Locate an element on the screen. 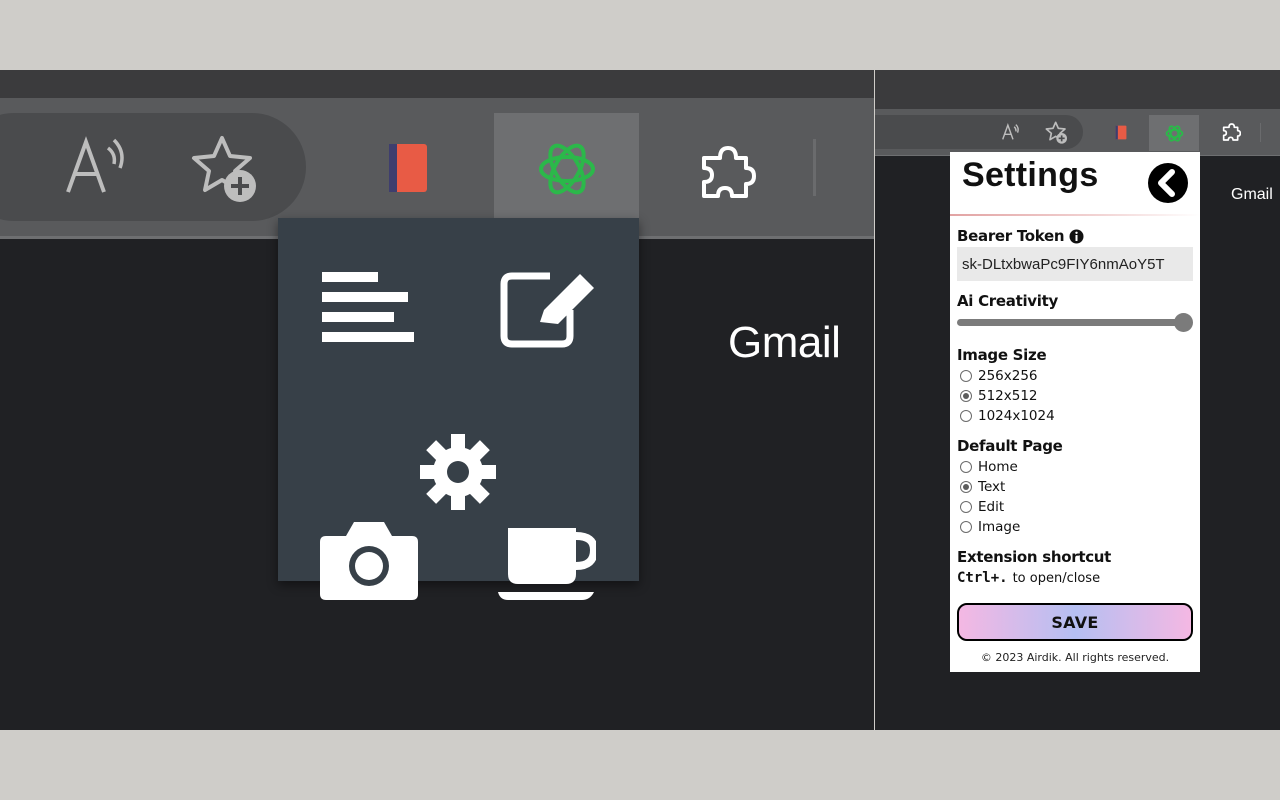 Image resolution: width=1280 pixels, height=800 pixels. image-size-option: 256x256 is located at coordinates (999, 376).